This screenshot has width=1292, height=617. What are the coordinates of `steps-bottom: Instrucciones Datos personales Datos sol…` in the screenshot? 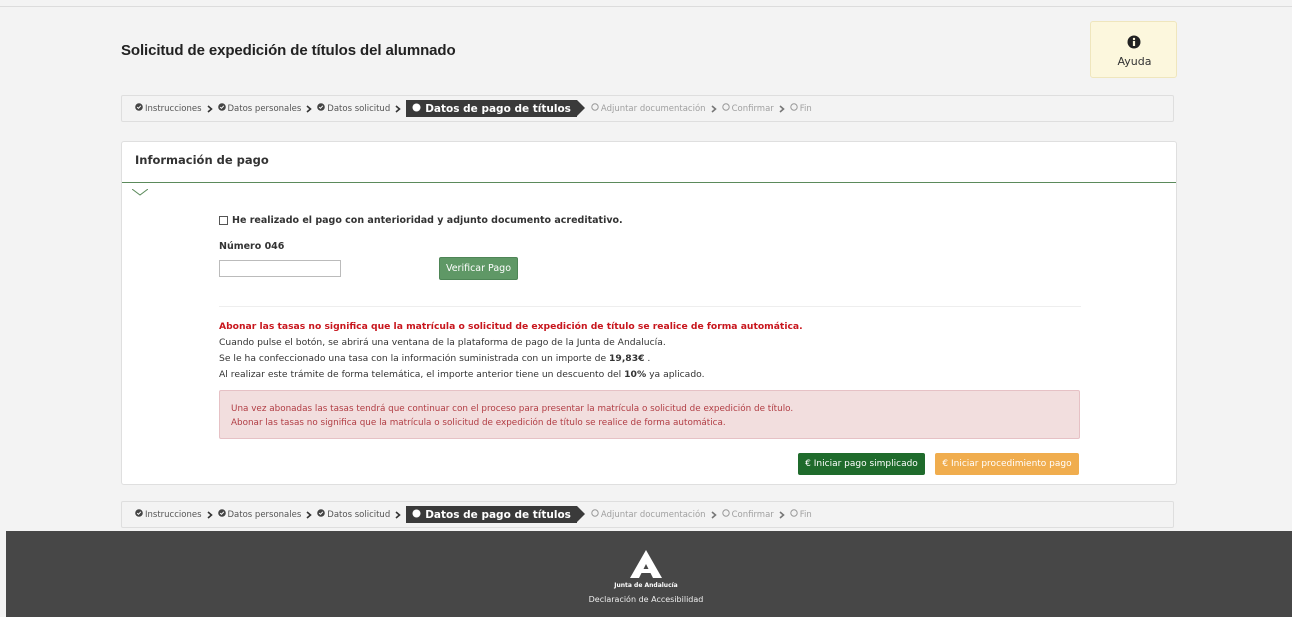 It's located at (647, 514).